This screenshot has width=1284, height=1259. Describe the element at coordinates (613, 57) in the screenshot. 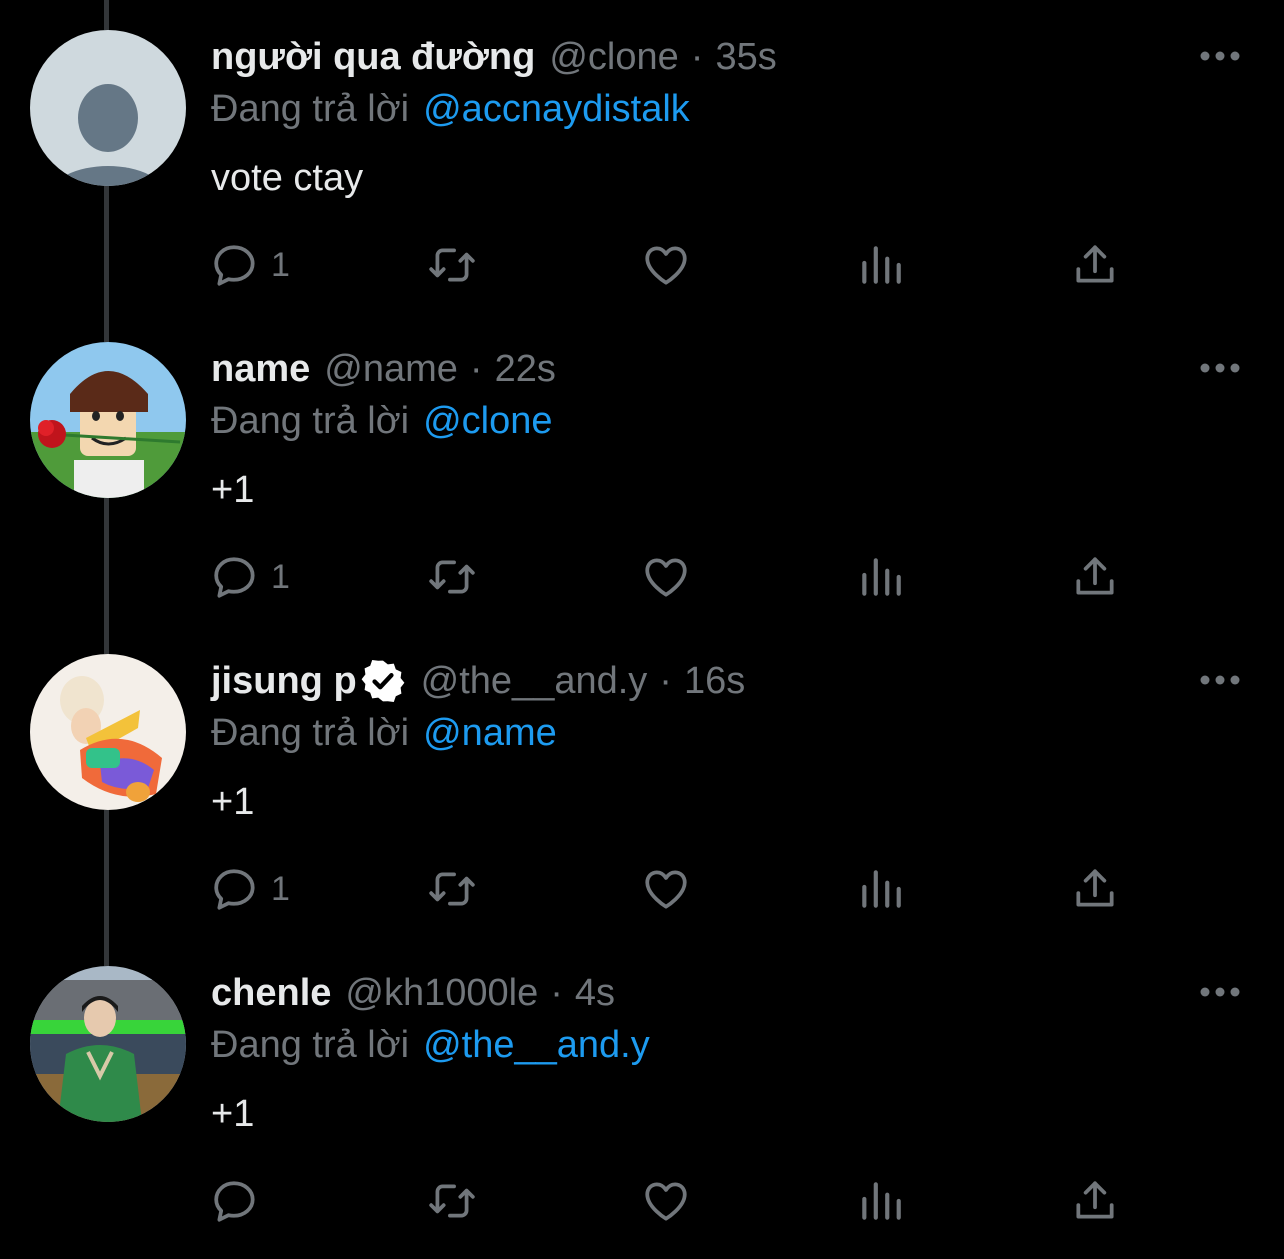

I see `user-handle: @clone` at that location.